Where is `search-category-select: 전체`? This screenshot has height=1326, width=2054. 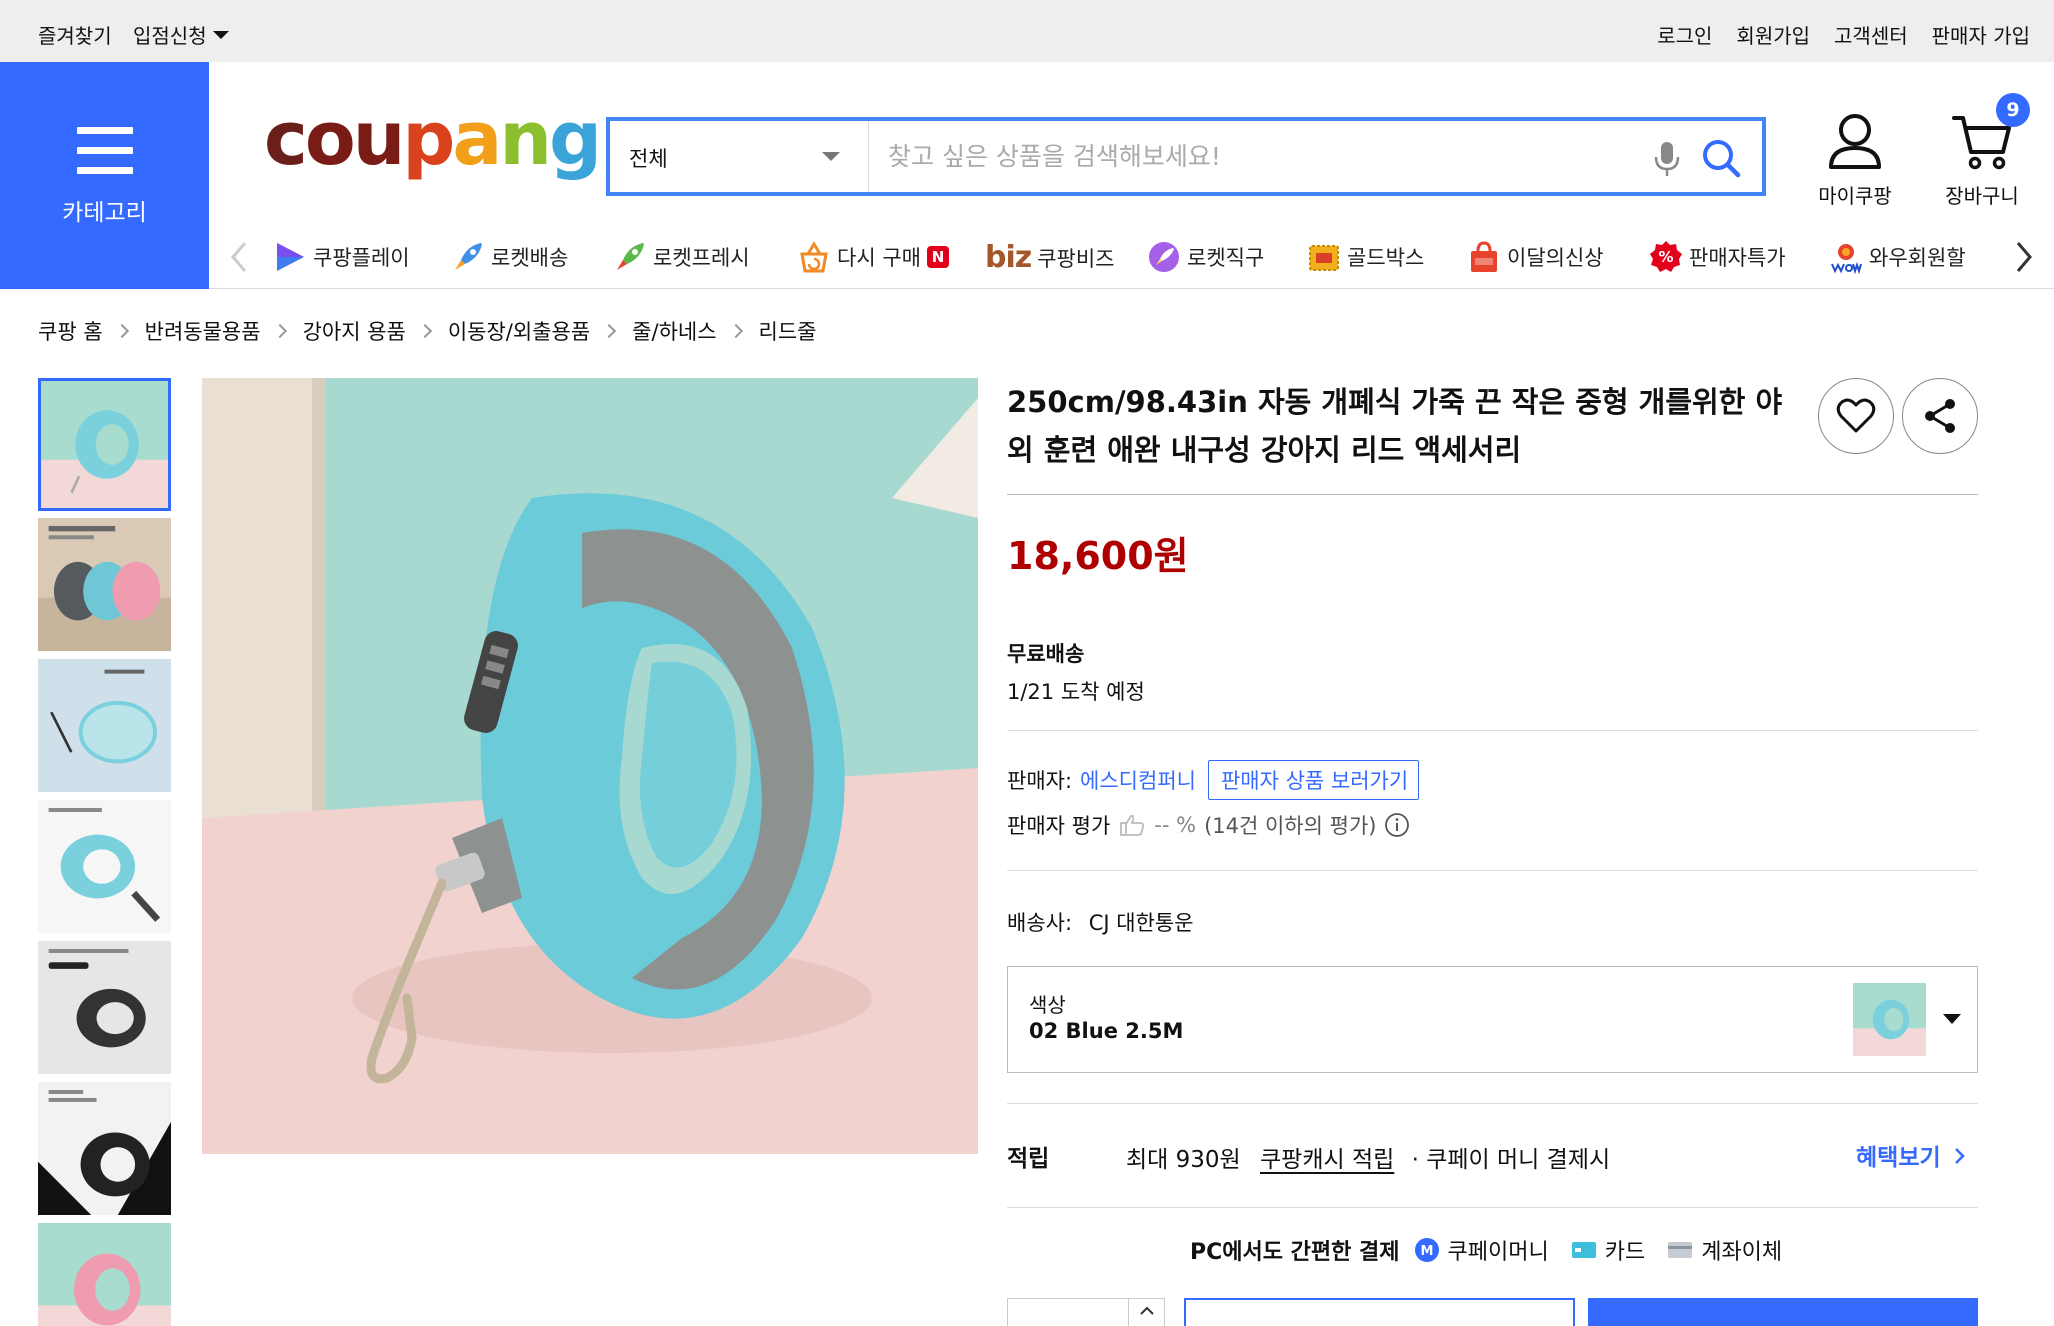 search-category-select: 전체 is located at coordinates (739, 156).